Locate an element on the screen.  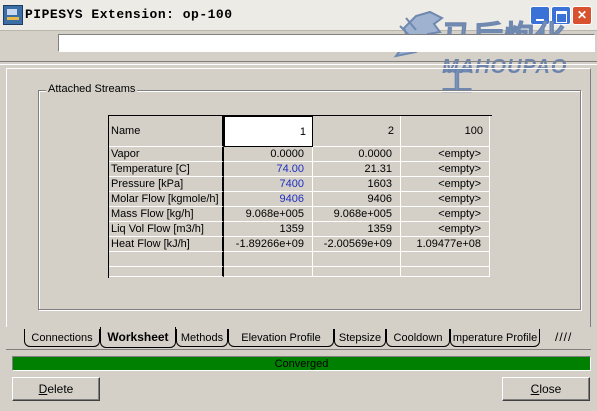
close-icon: ✕ is located at coordinates (582, 15).